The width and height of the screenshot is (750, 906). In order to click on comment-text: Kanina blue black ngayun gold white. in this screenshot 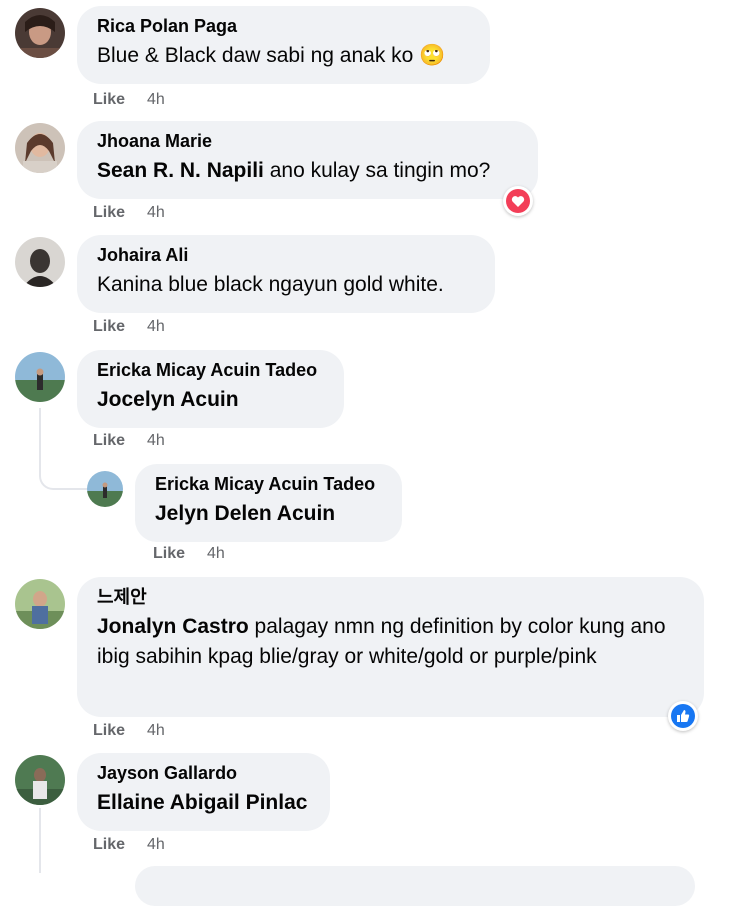, I will do `click(270, 284)`.